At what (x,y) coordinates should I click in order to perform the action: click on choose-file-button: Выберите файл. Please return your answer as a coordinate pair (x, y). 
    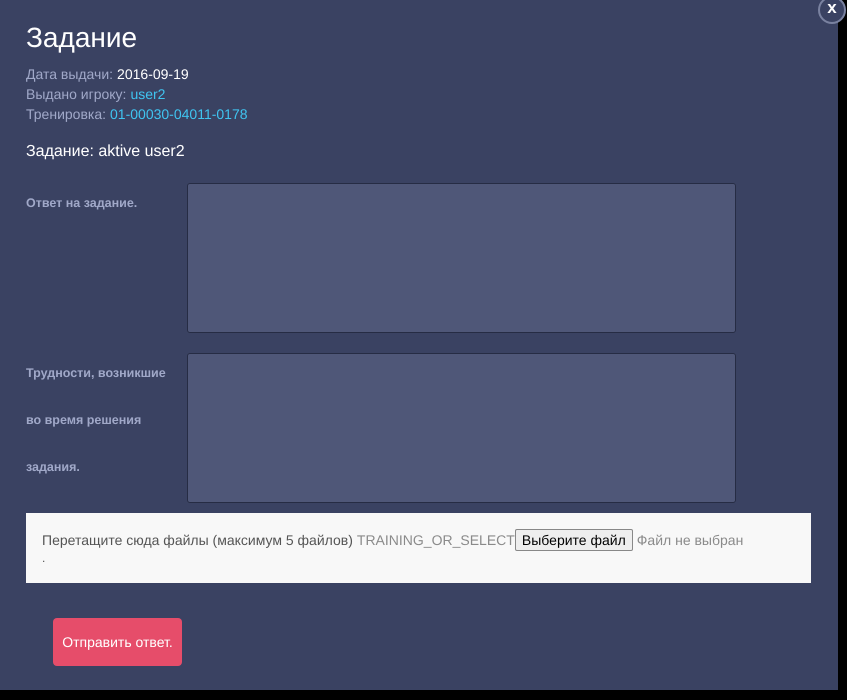
    Looking at the image, I should click on (573, 540).